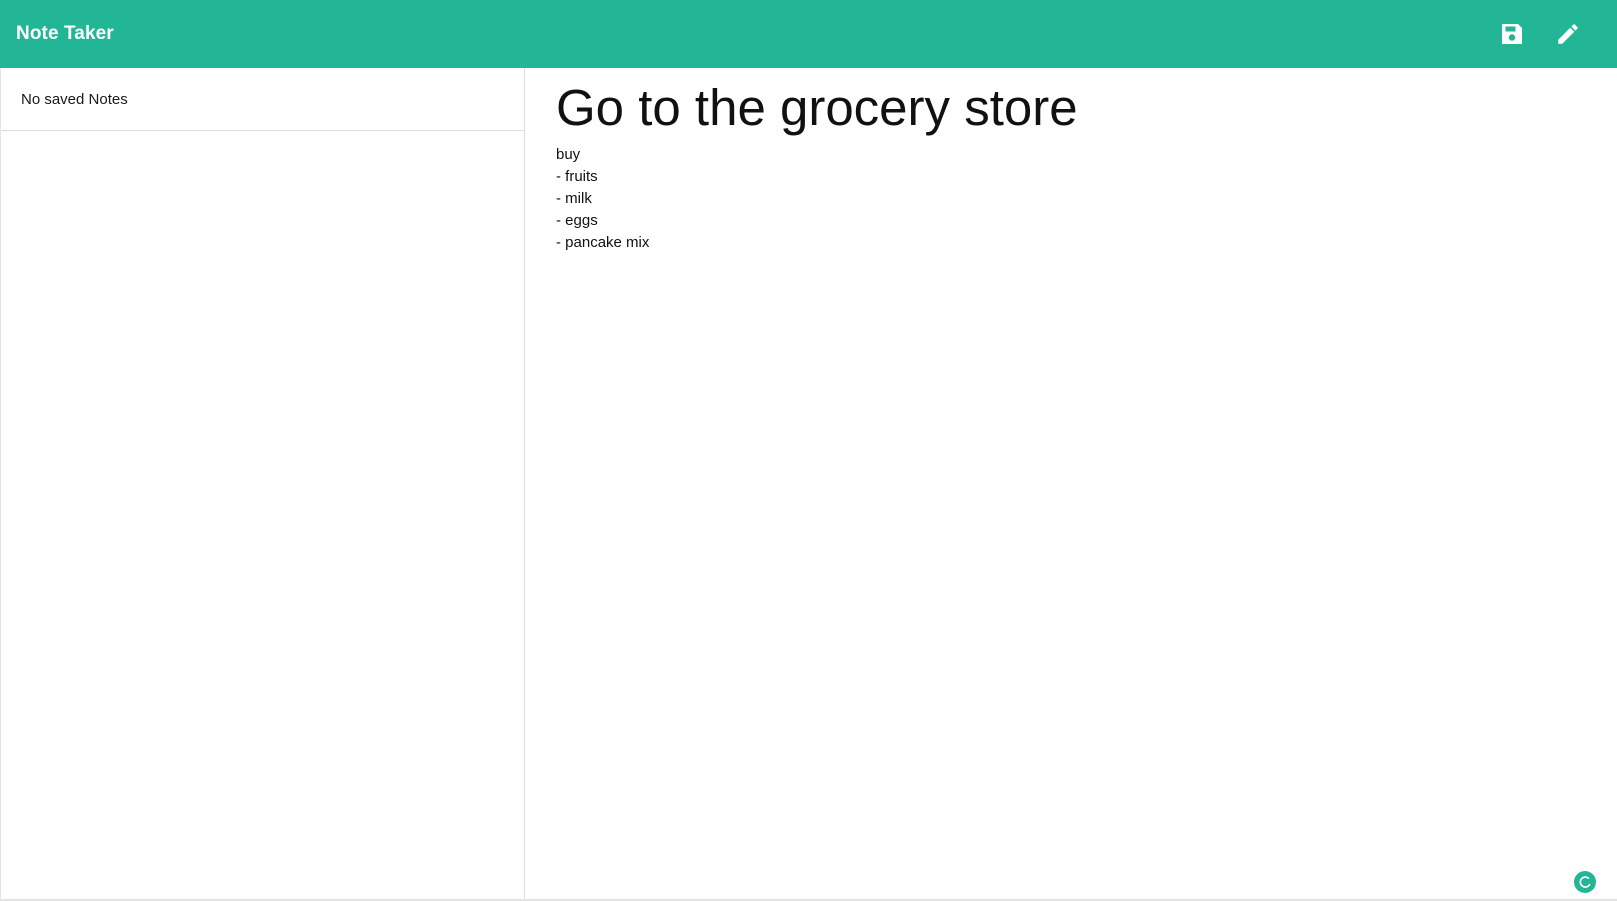  I want to click on app-title: Note Taker, so click(65, 34).